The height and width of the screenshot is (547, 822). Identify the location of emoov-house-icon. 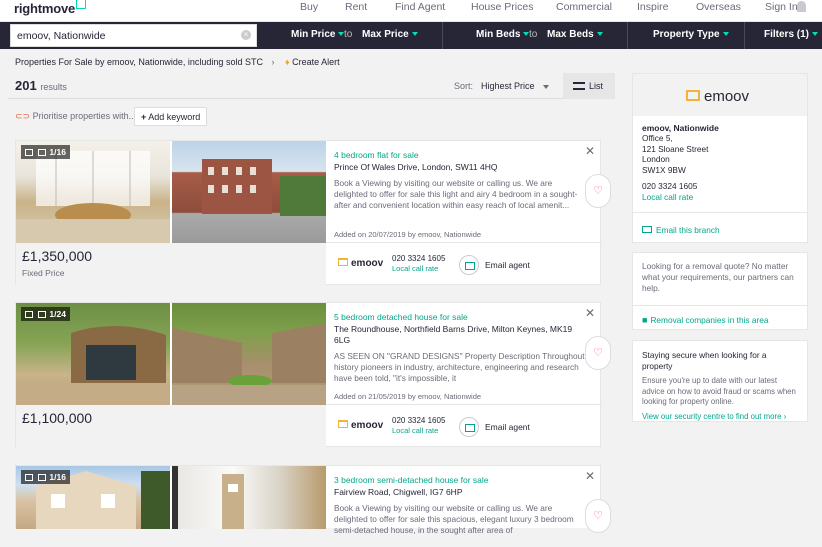
(343, 262).